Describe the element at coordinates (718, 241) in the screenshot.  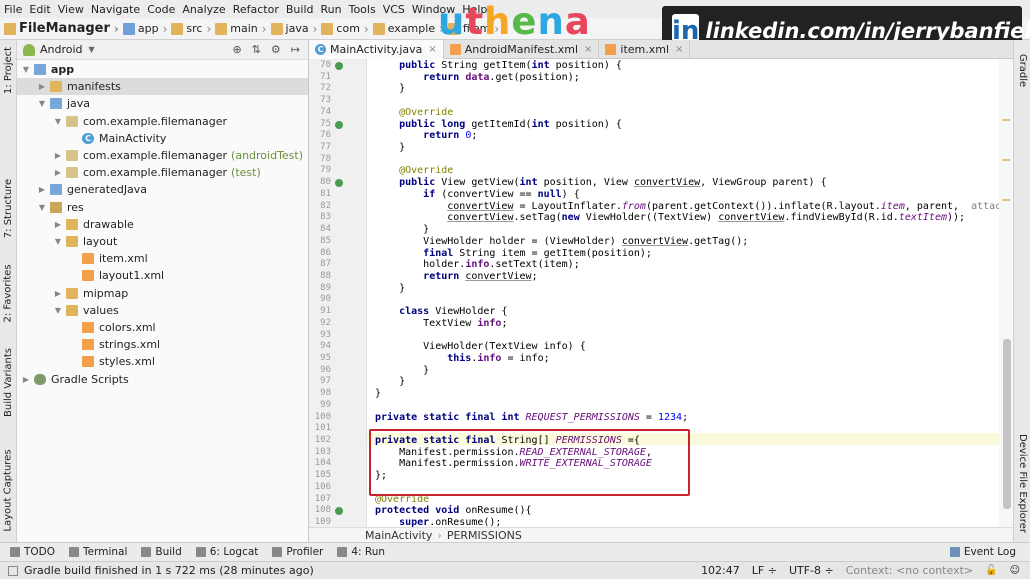
I see `code-token: .getTag();` at that location.